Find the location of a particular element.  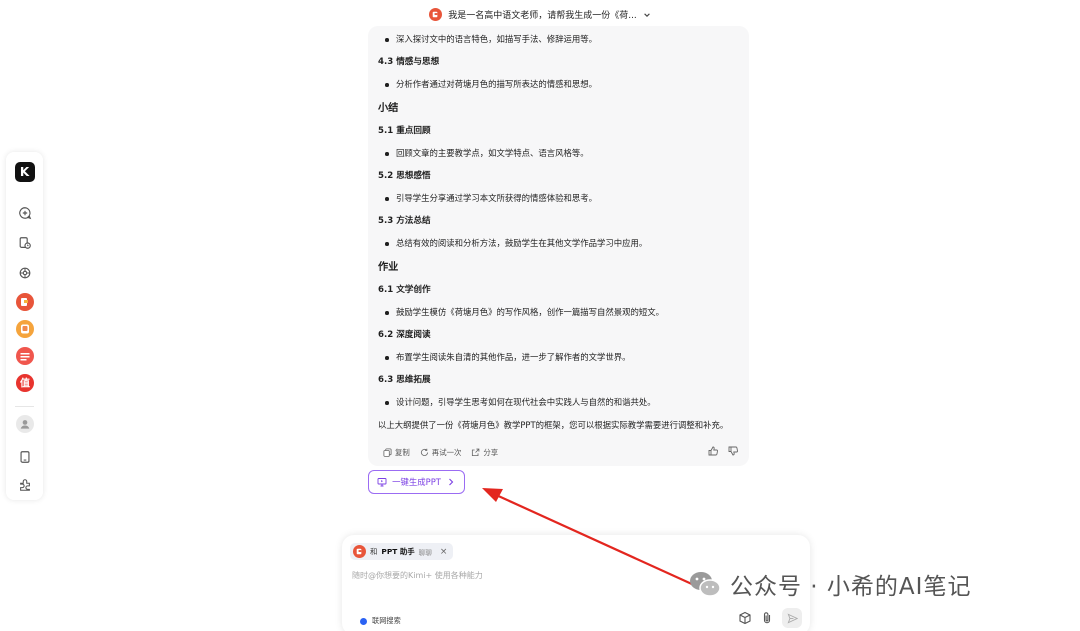

subsection-heading: 5.1 重点回顾 is located at coordinates (404, 131).